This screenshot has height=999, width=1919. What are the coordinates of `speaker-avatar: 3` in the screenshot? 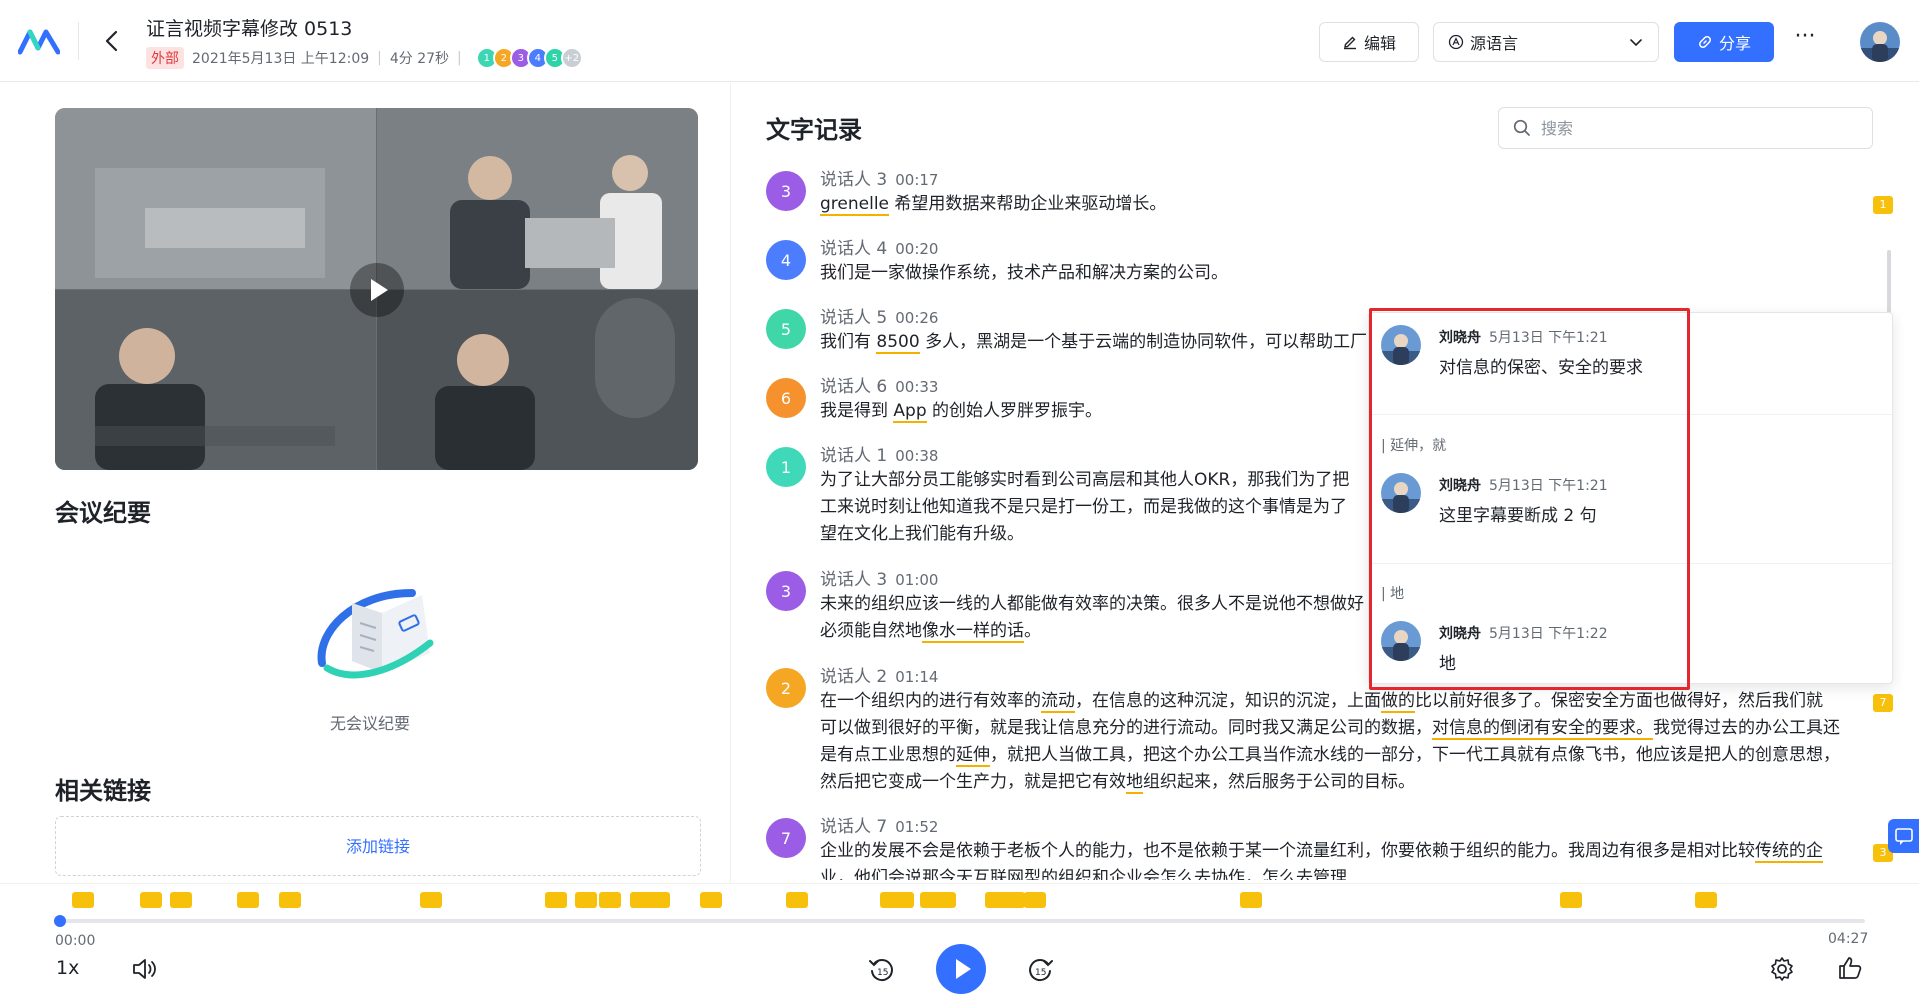 It's located at (786, 591).